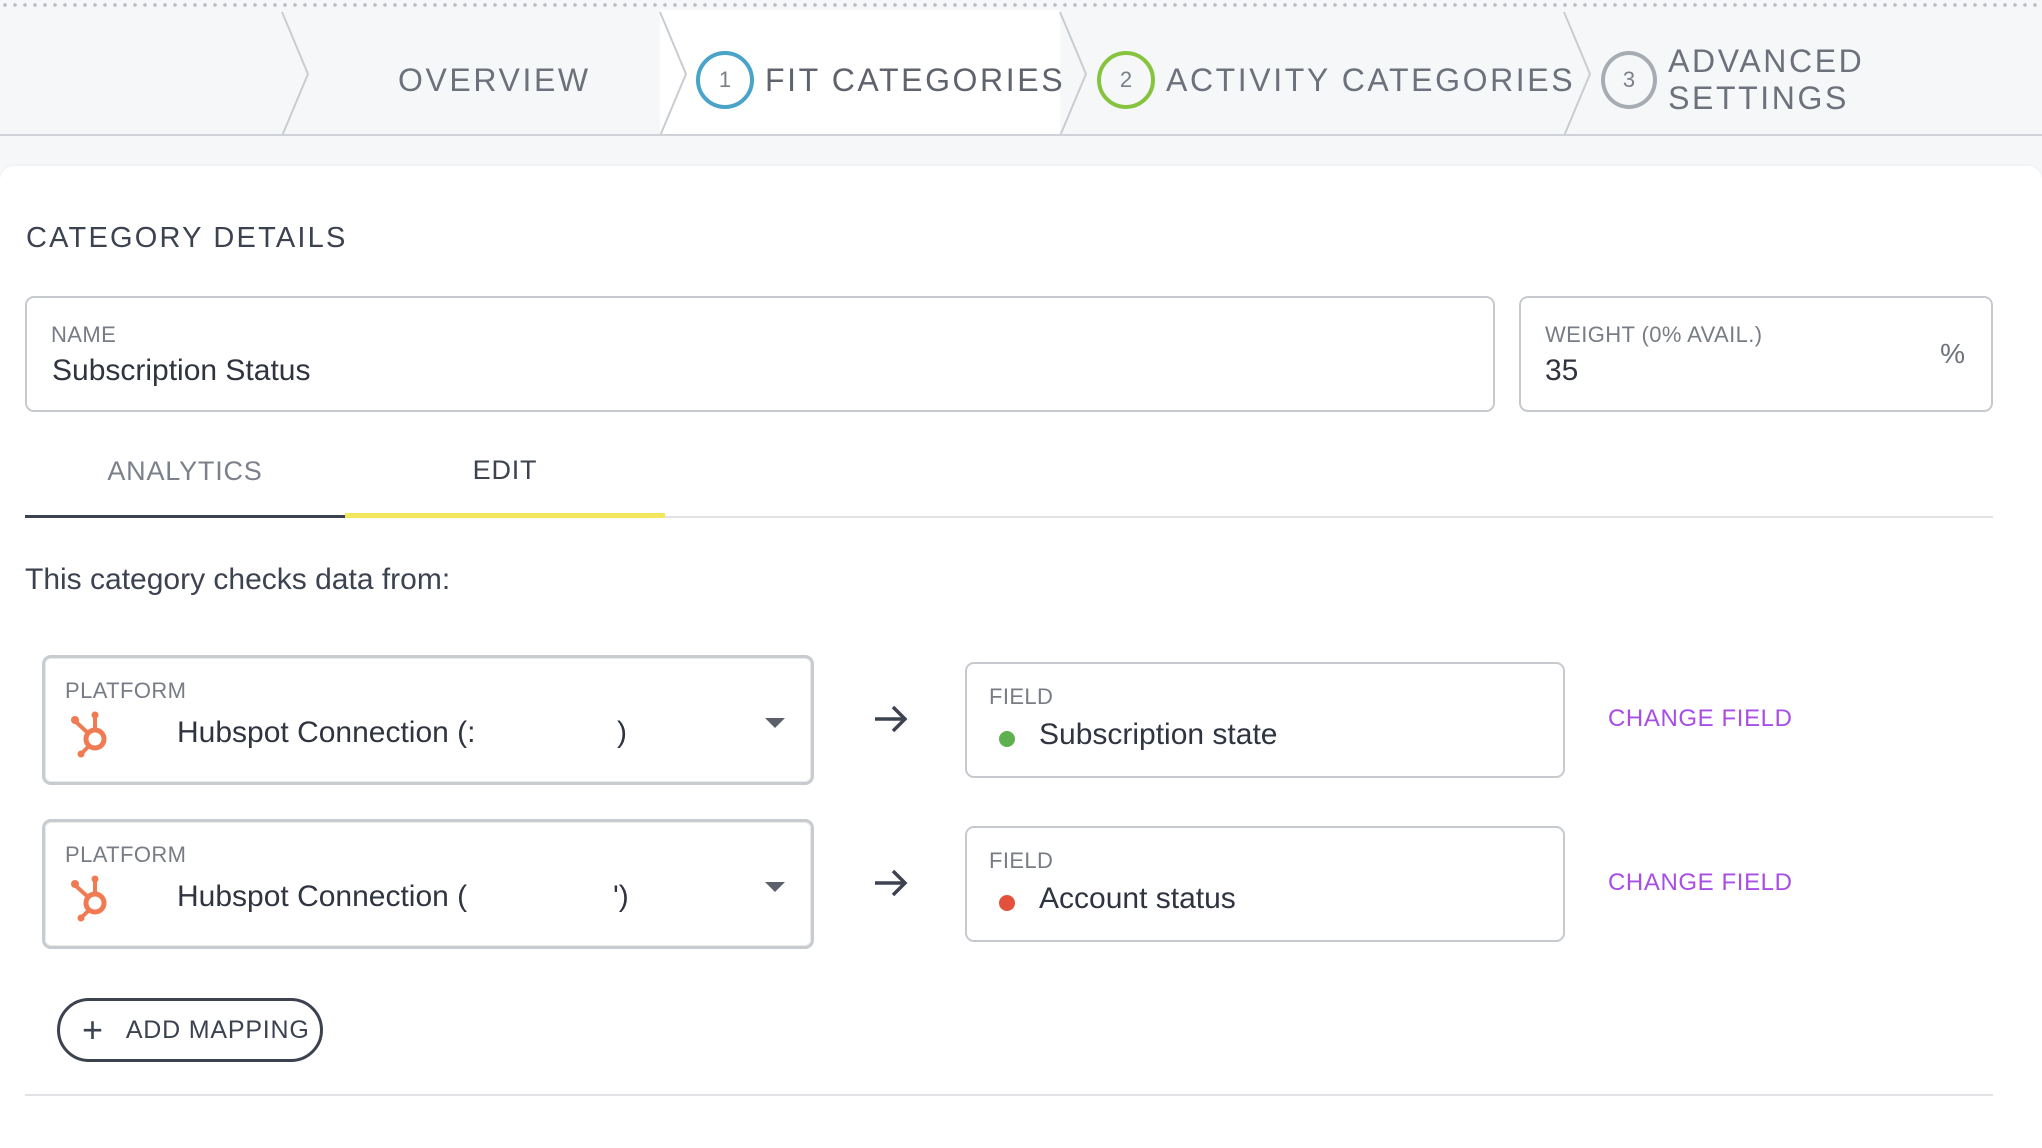 This screenshot has width=2042, height=1148. What do you see at coordinates (1700, 719) in the screenshot?
I see `change-field-link-1: CHANGE FIELD` at bounding box center [1700, 719].